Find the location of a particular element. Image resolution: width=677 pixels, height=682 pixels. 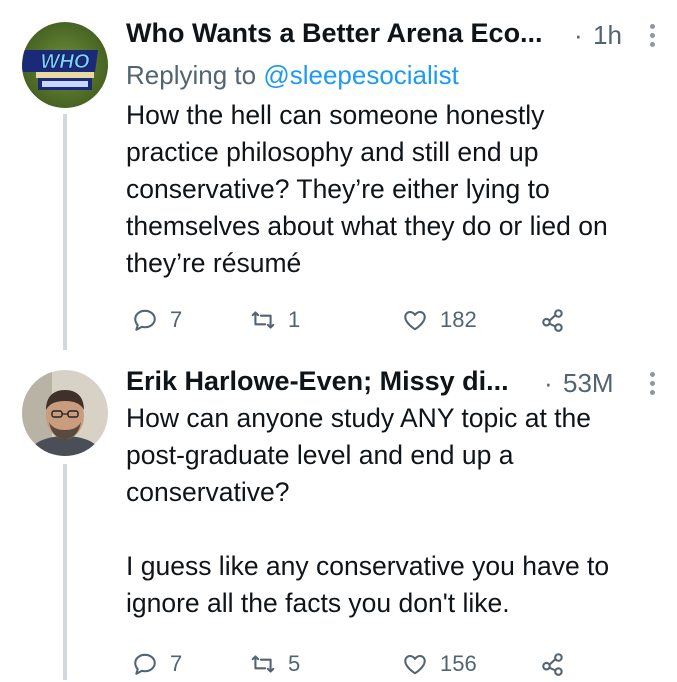

replying-handle: @sleepesocialist is located at coordinates (360, 75).